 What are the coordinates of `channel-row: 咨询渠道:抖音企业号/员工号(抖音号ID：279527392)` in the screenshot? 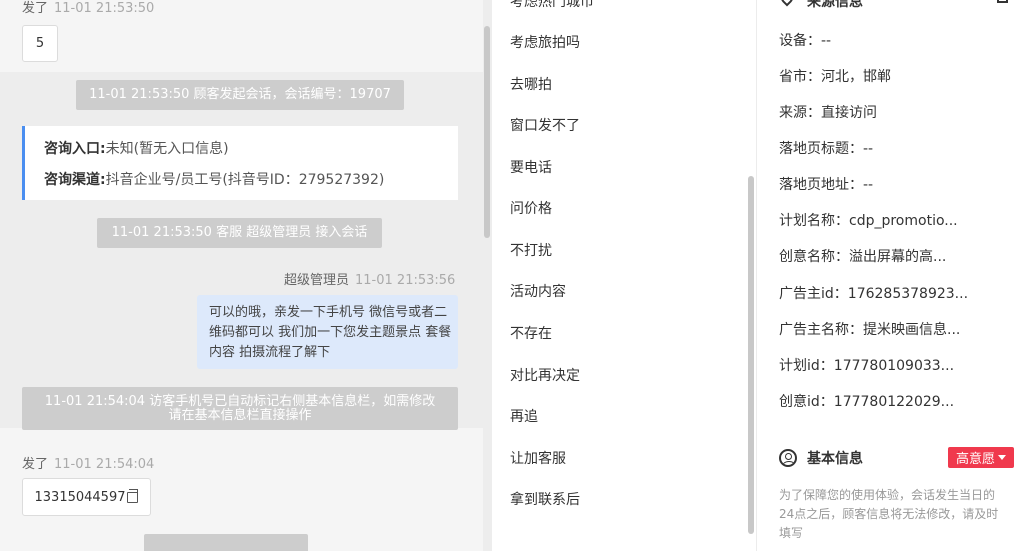 It's located at (251, 184).